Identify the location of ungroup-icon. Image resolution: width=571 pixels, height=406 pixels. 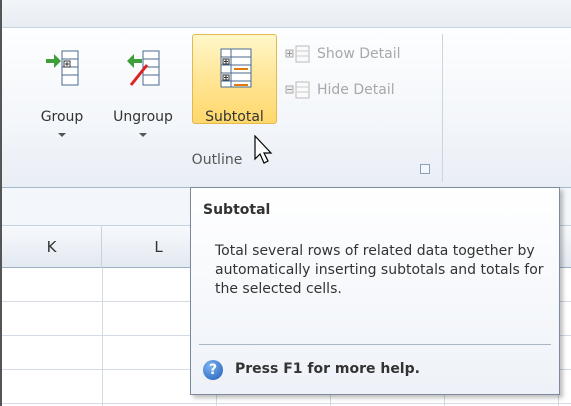
(143, 68).